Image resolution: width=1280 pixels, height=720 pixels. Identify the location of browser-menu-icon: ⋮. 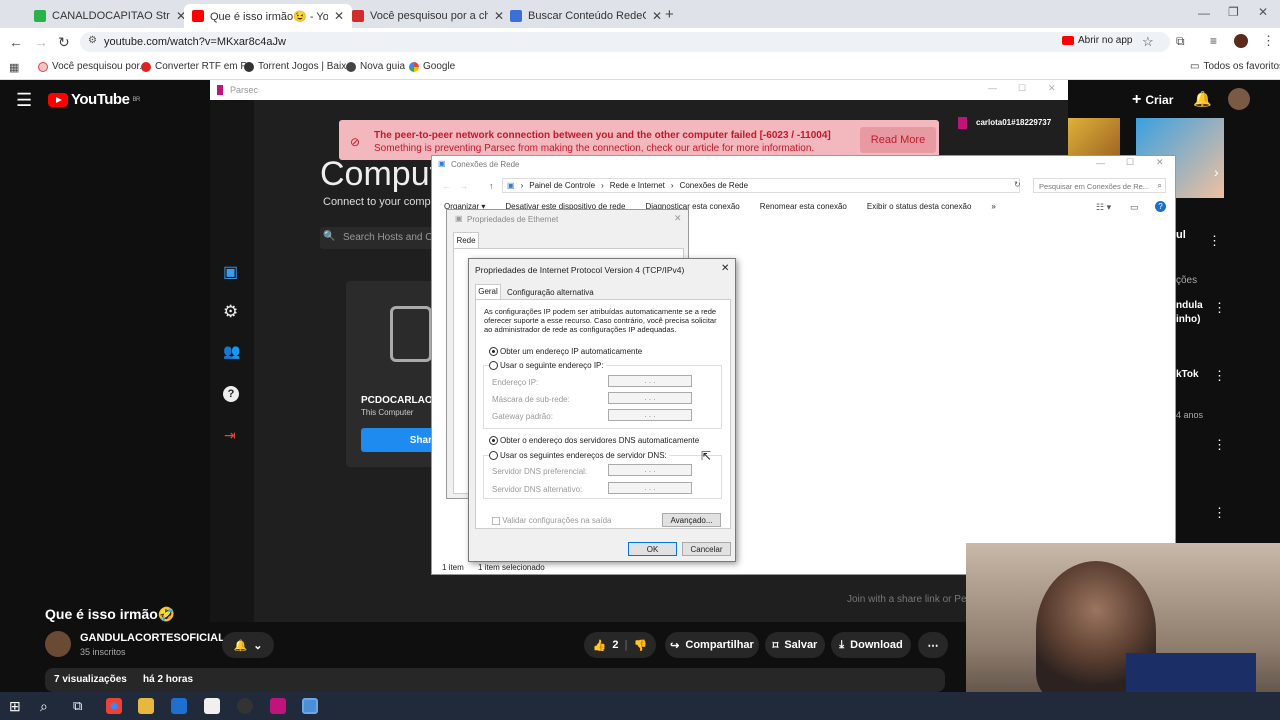
(1268, 41).